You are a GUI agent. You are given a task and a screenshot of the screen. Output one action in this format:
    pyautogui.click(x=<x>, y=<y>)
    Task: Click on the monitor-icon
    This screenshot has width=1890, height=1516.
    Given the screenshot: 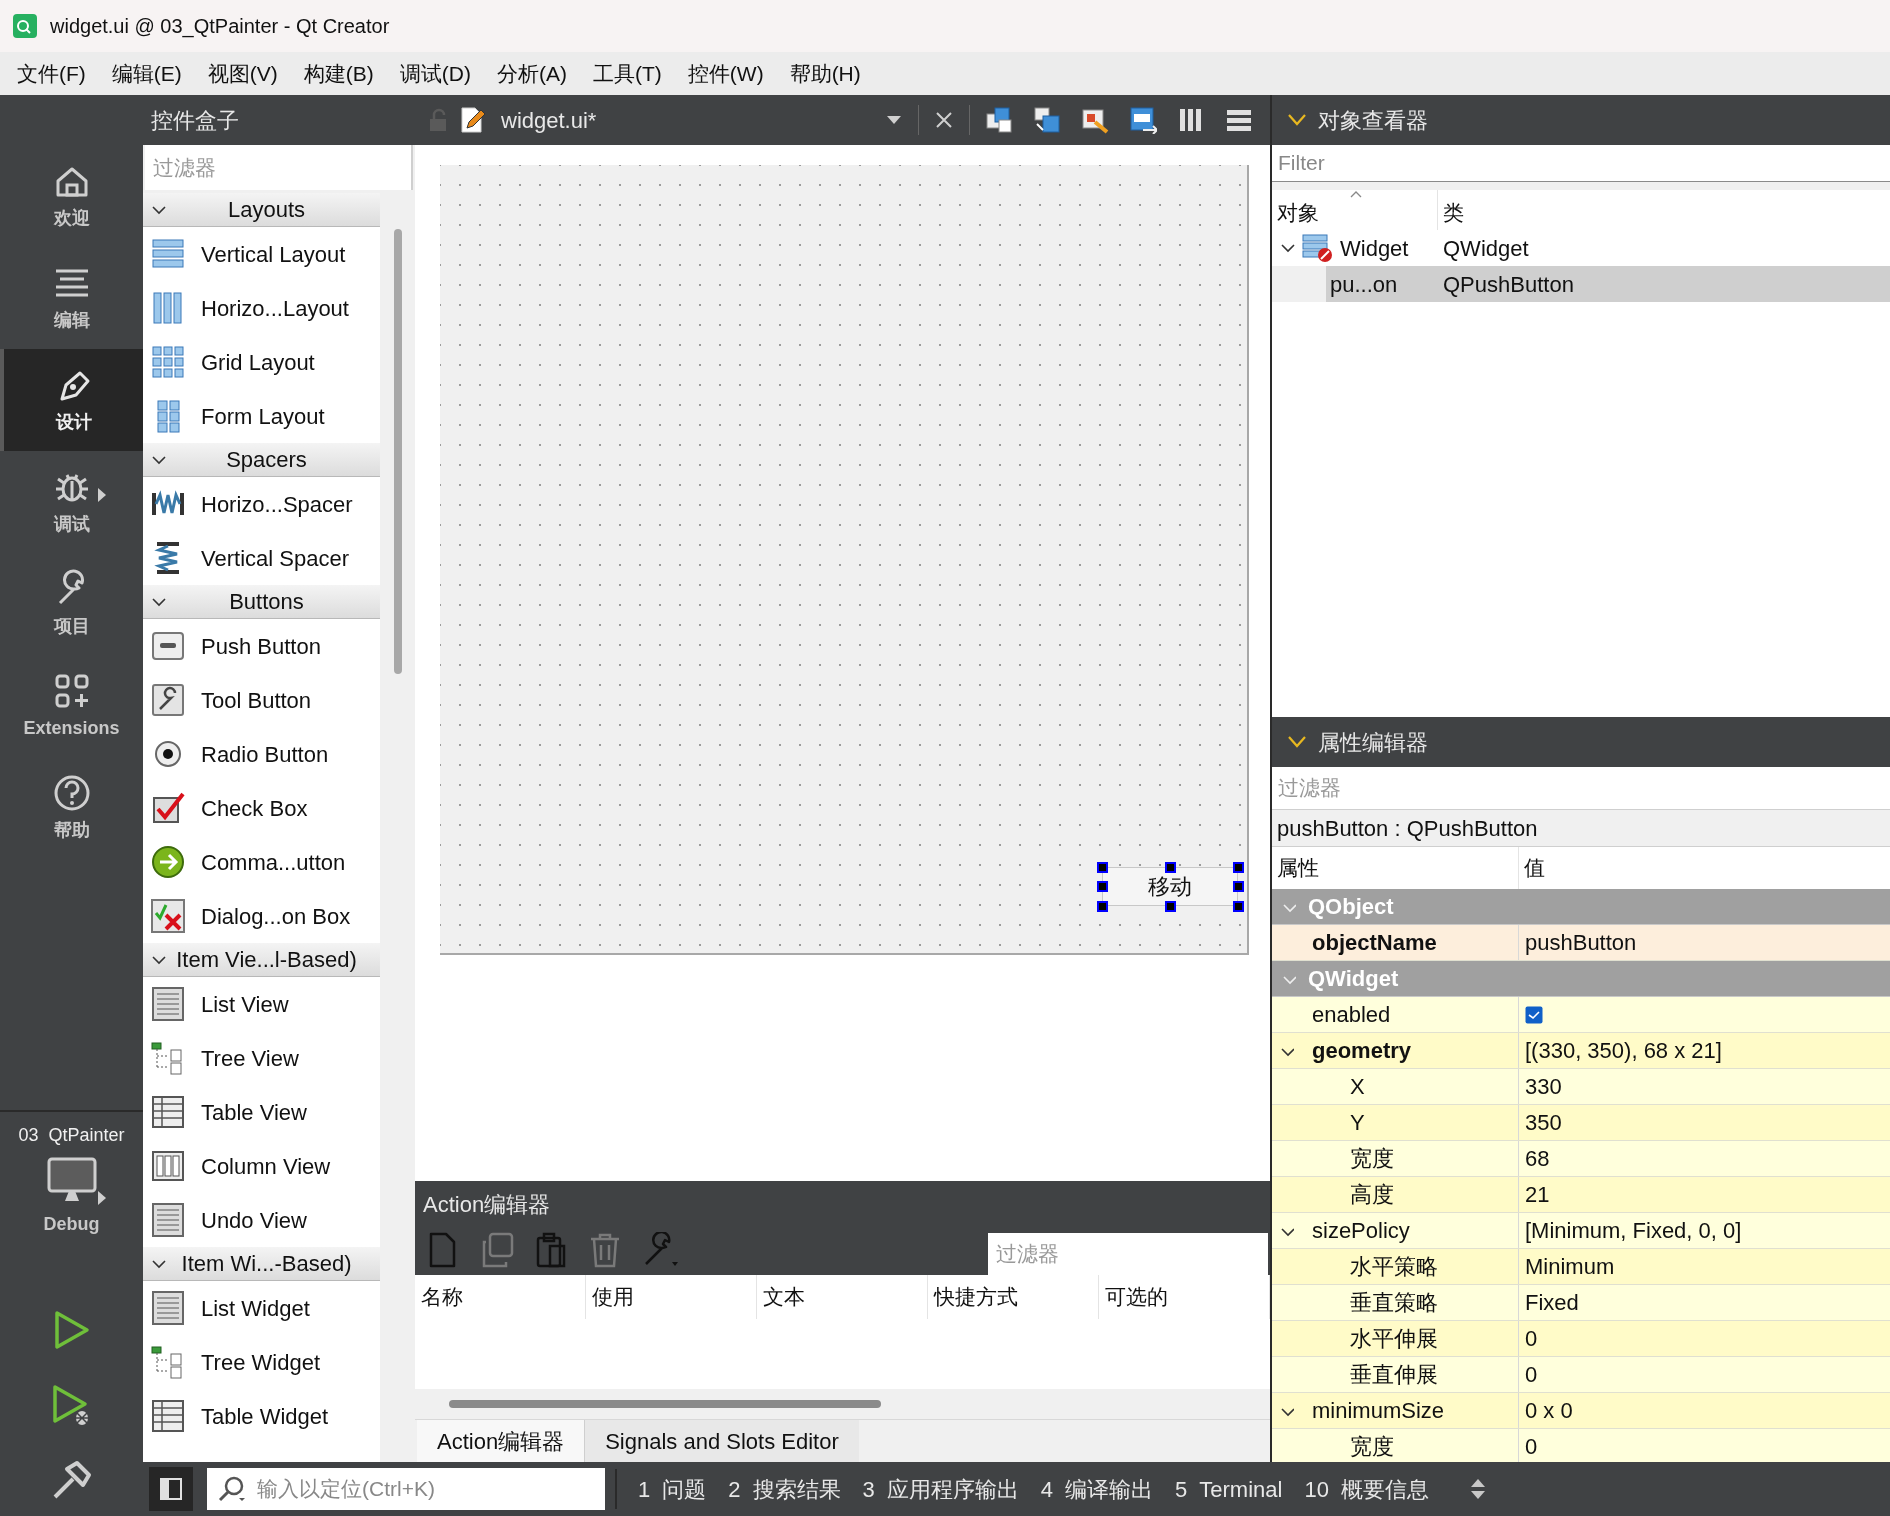 What is the action you would take?
    pyautogui.click(x=71, y=1180)
    